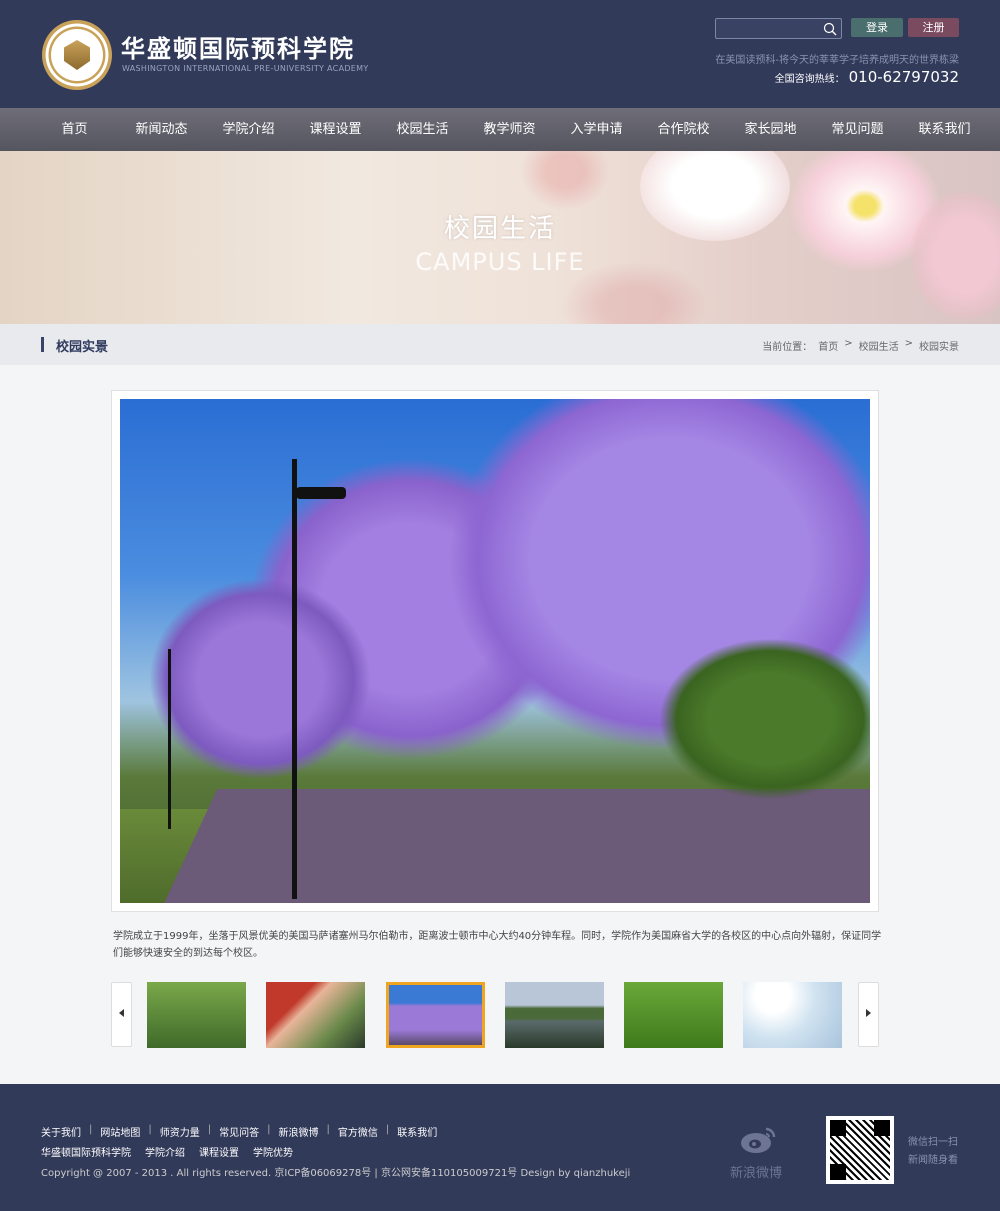 The height and width of the screenshot is (1211, 1000). Describe the element at coordinates (758, 1139) in the screenshot. I see `weibo-icon` at that location.